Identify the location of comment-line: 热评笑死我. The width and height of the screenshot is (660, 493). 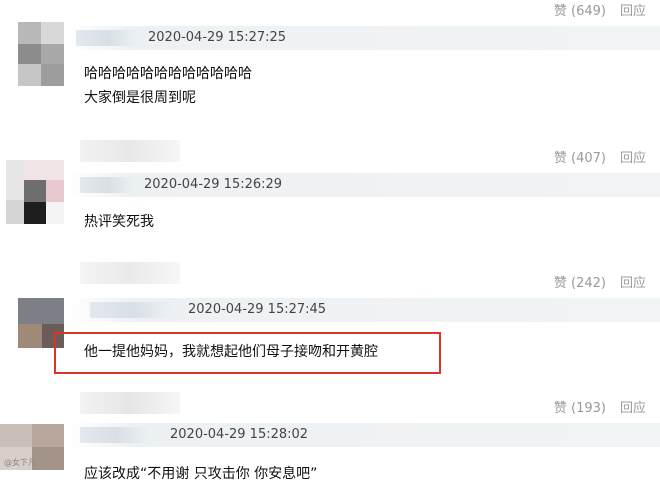
(119, 222).